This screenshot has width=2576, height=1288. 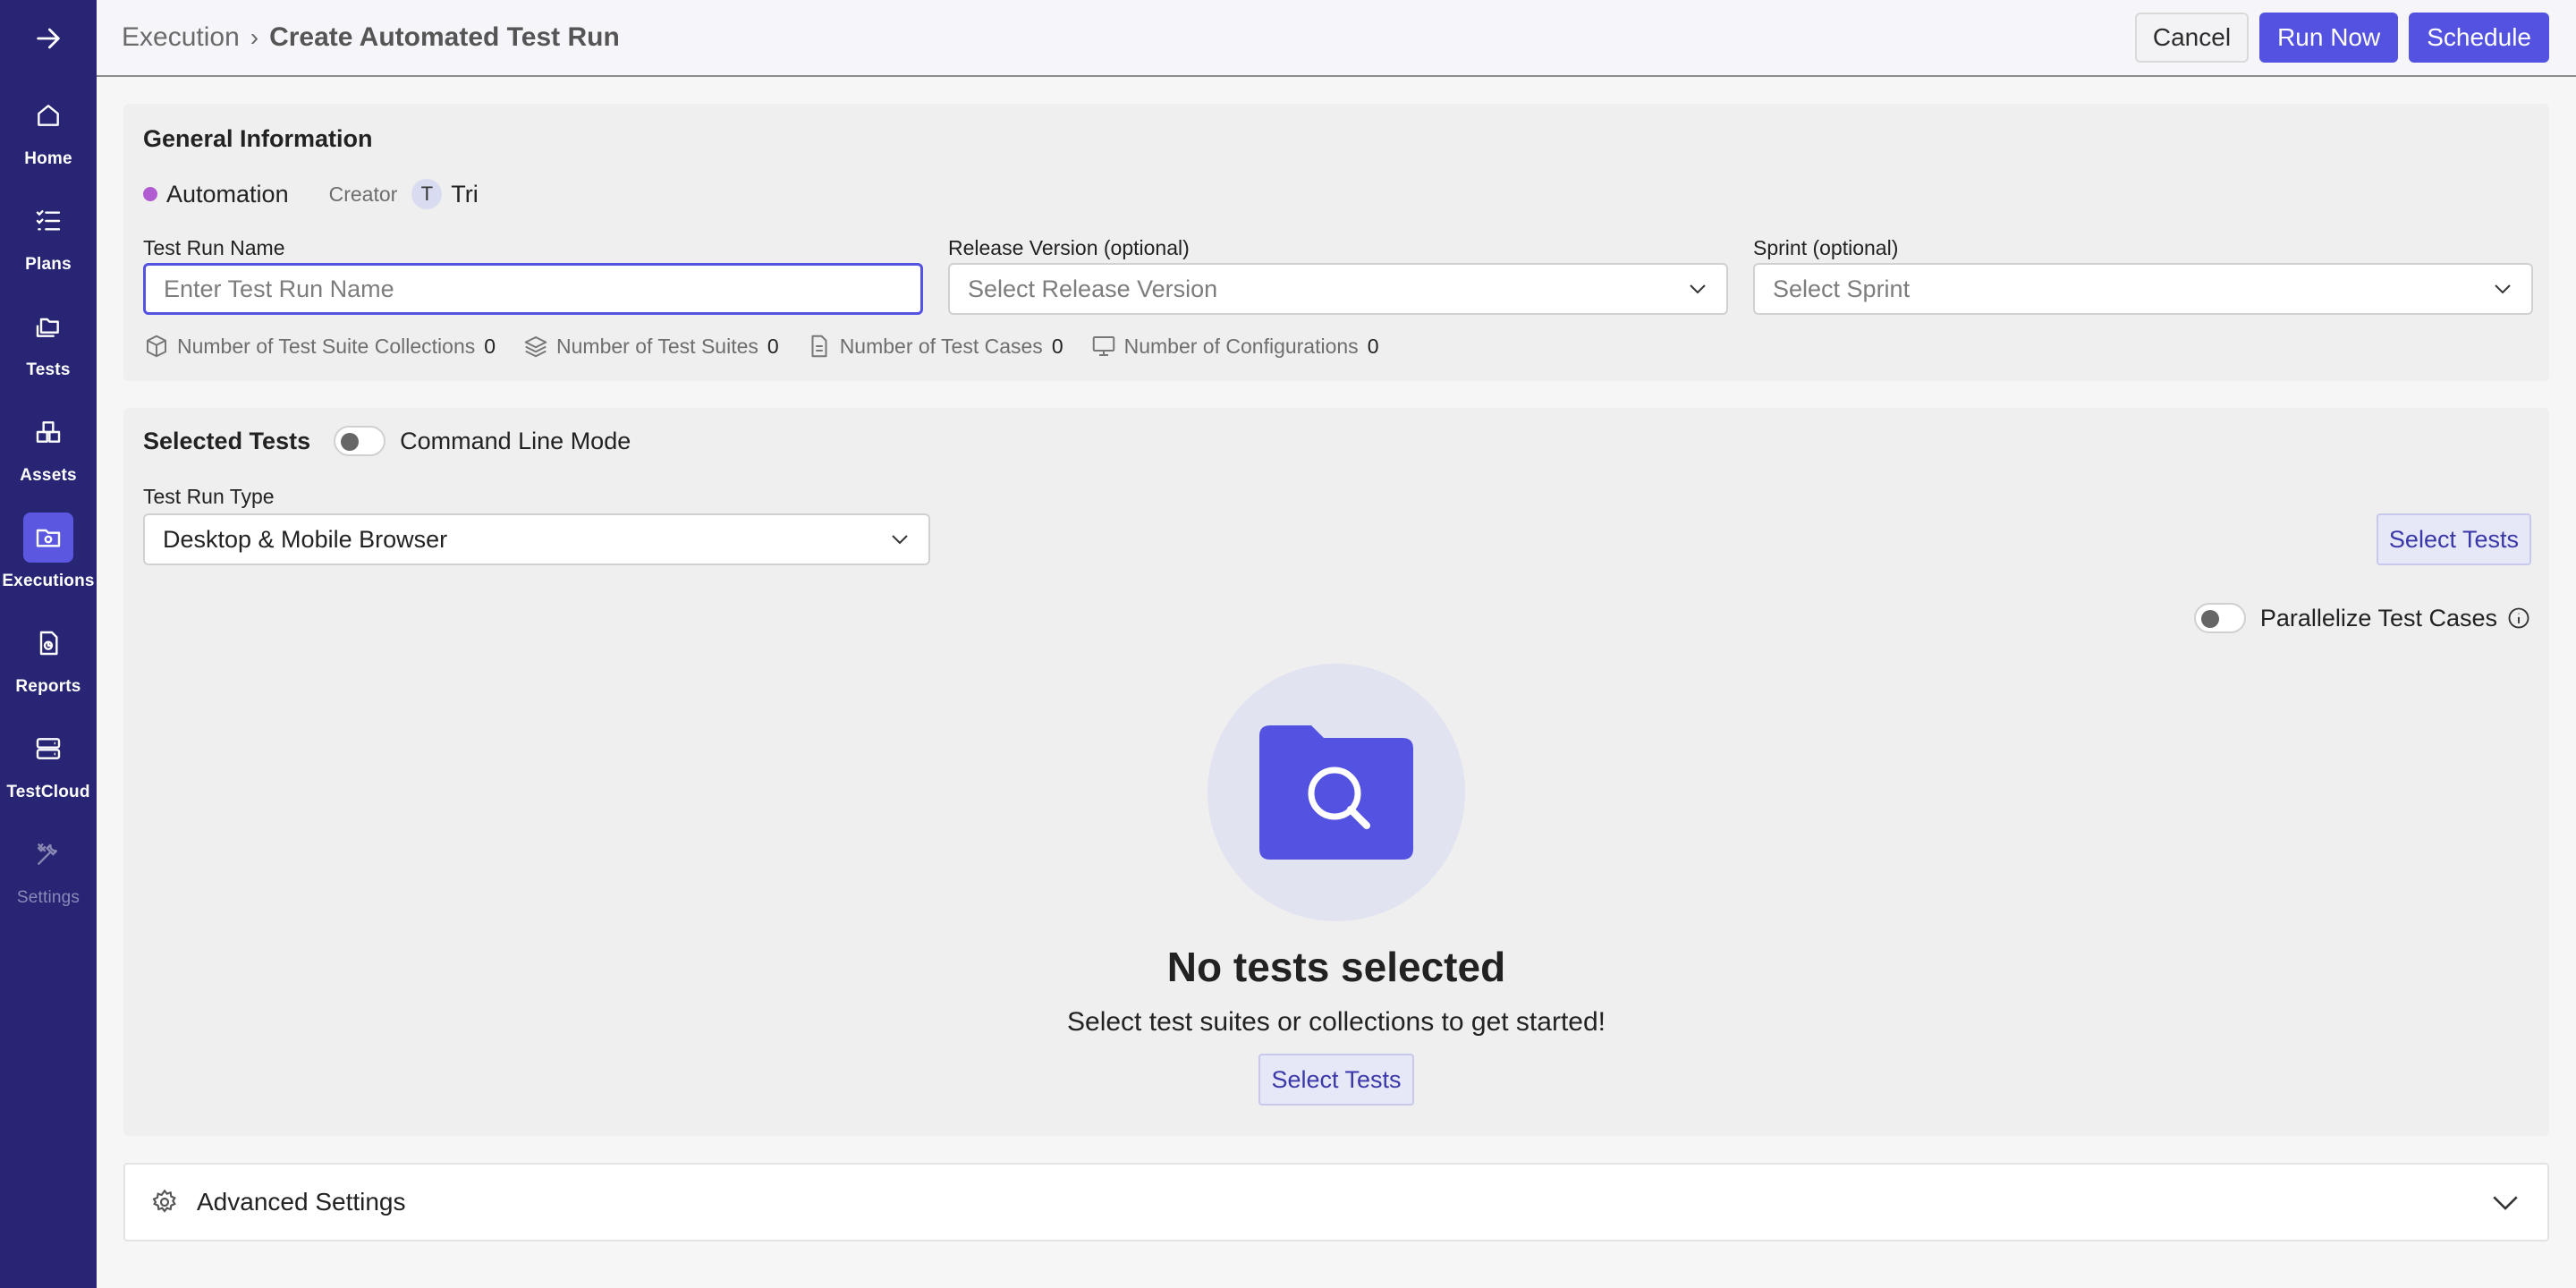 I want to click on boxes-icon, so click(x=48, y=432).